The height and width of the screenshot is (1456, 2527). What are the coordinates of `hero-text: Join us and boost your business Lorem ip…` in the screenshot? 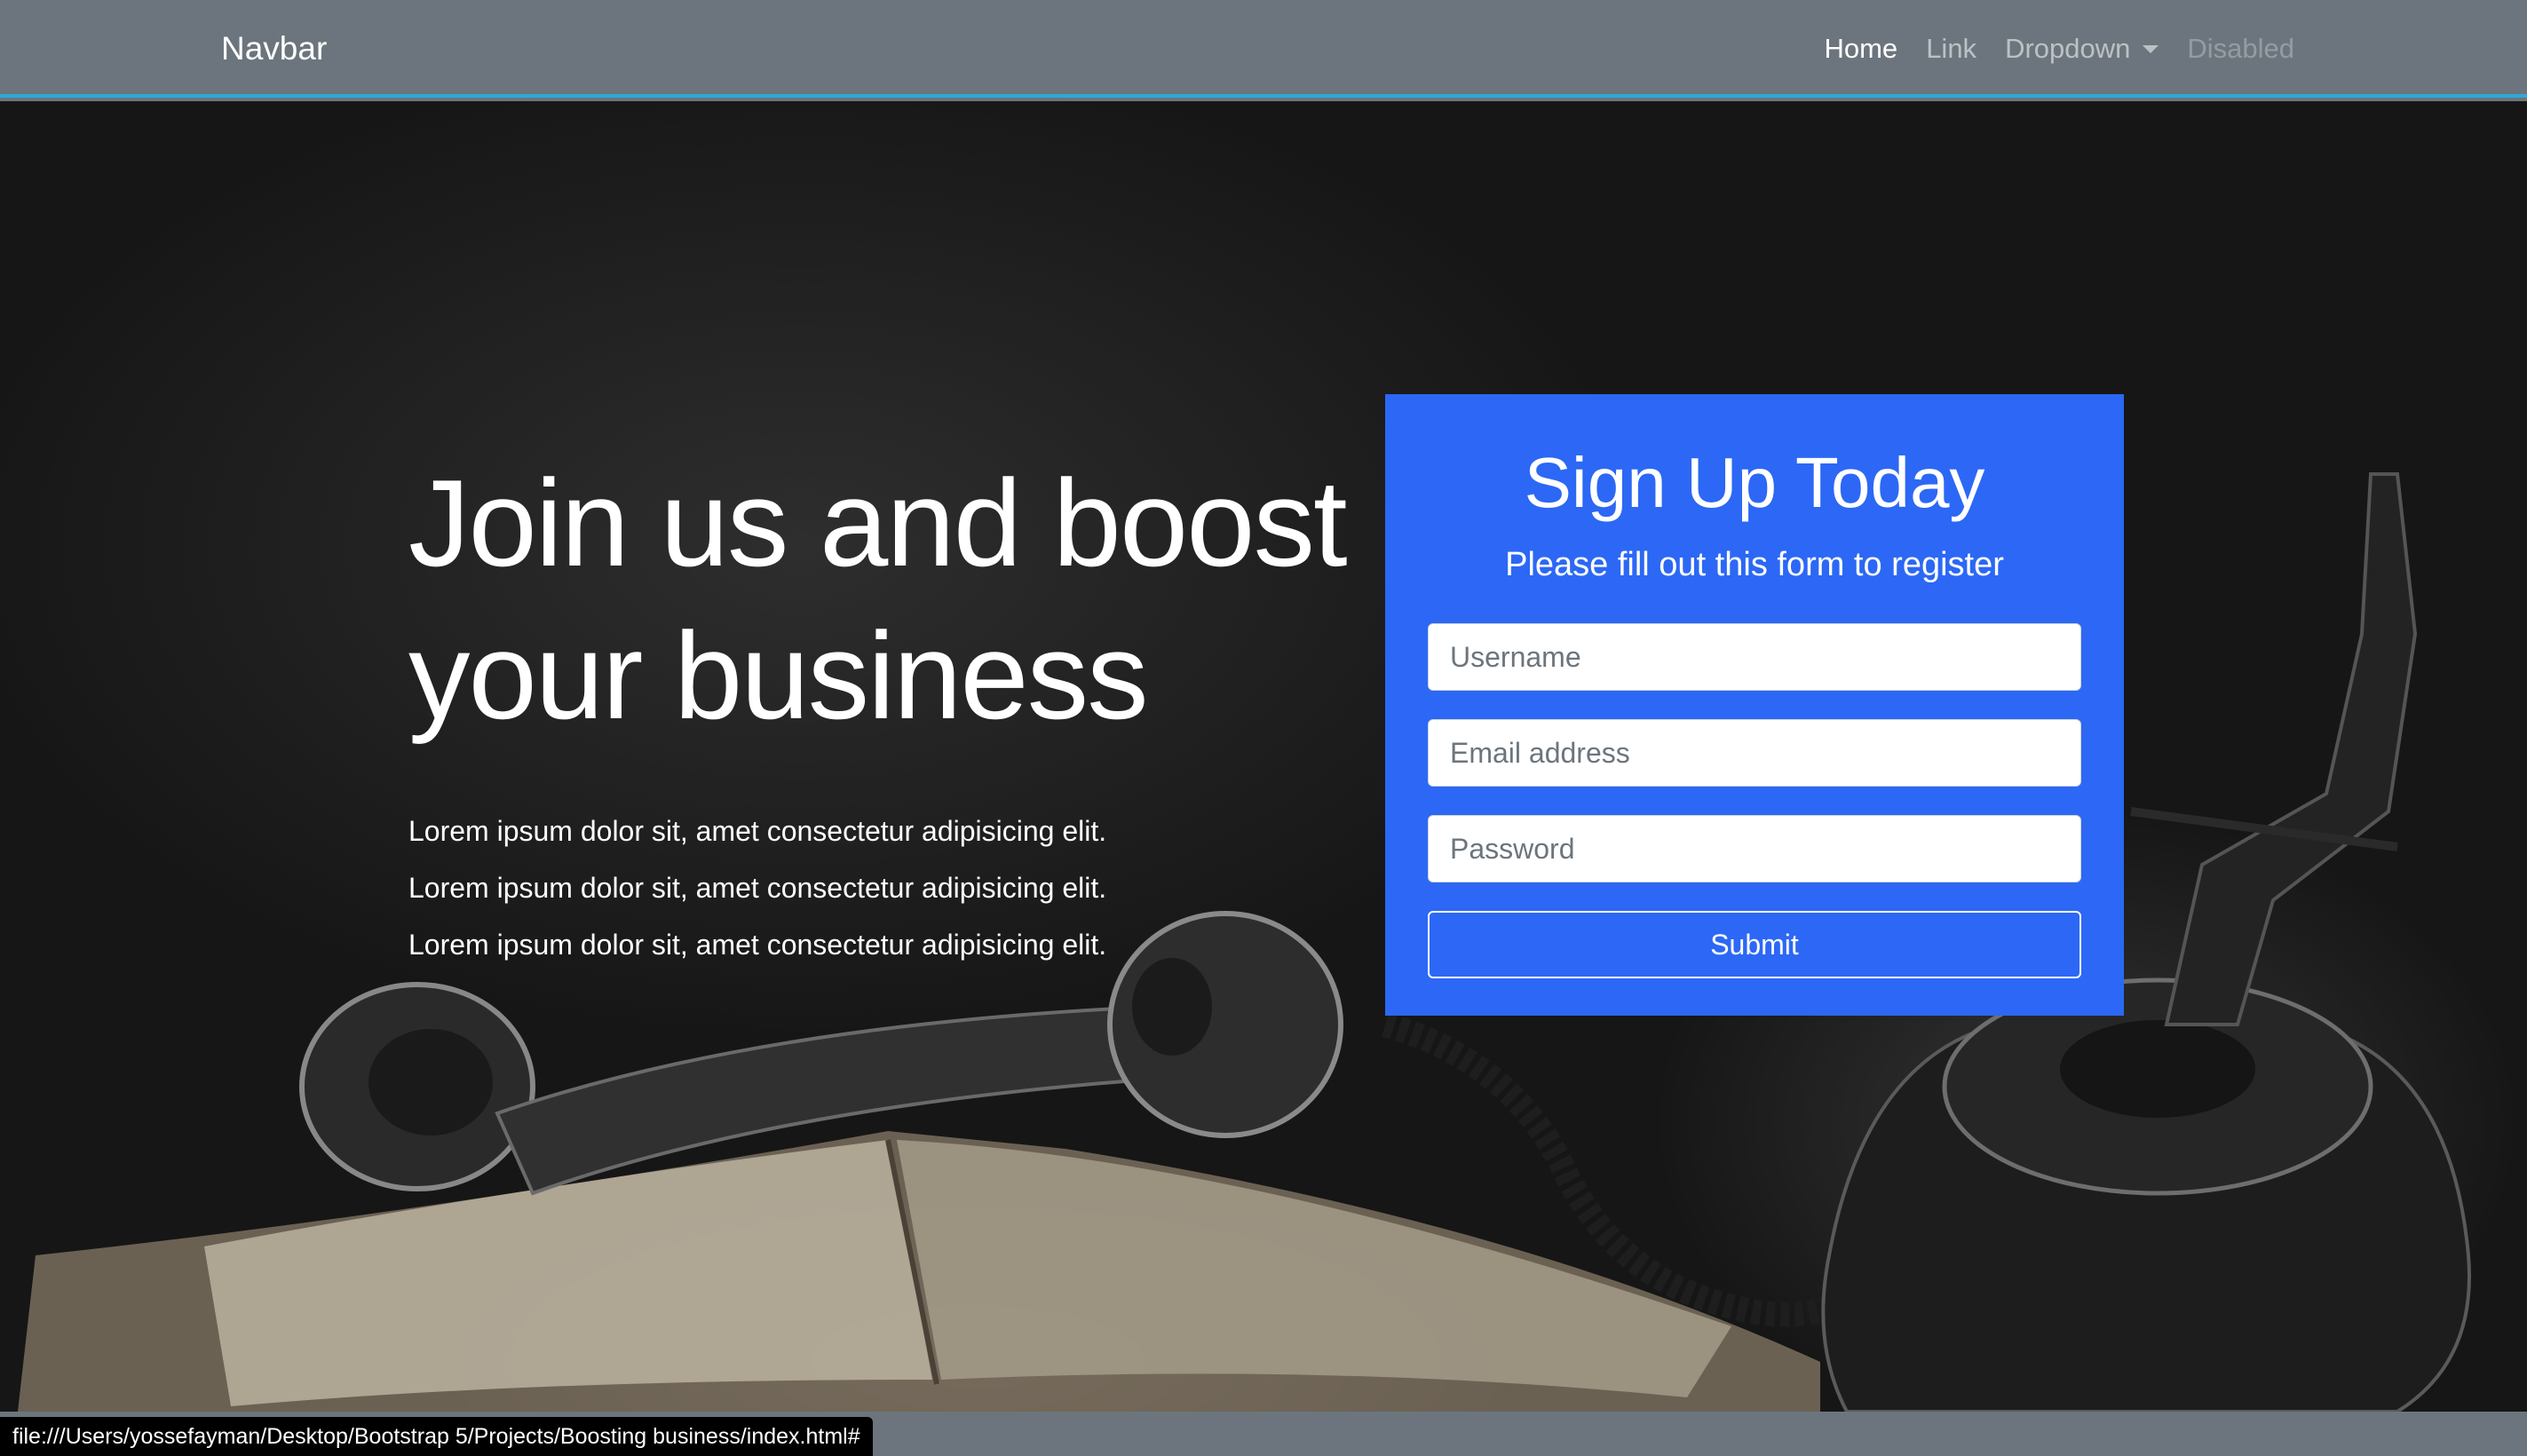 It's located at (887, 710).